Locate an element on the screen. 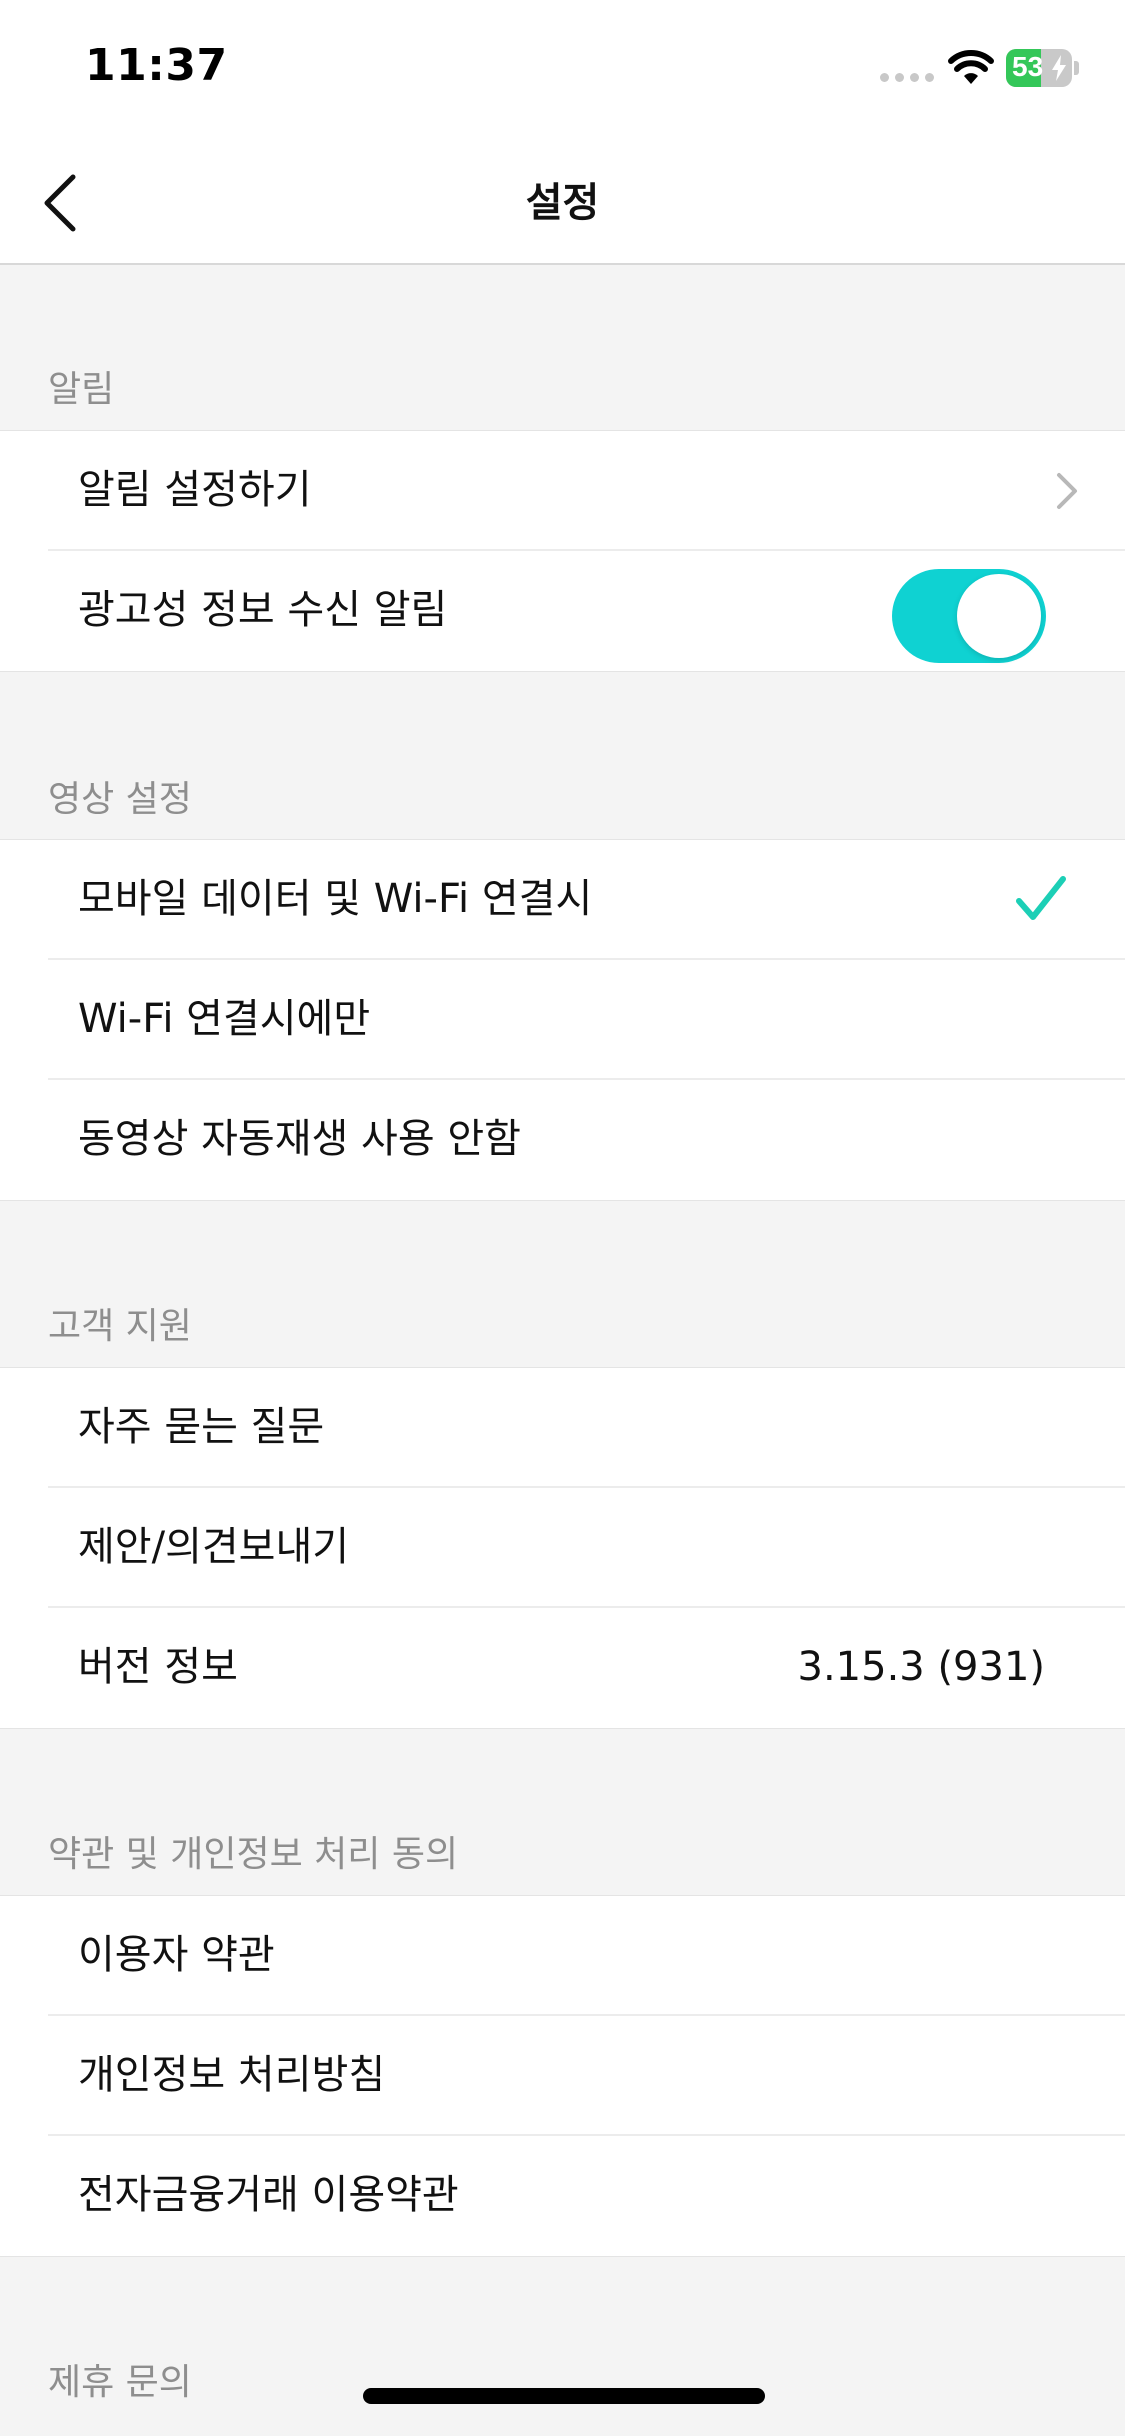 Image resolution: width=1125 pixels, height=2436 pixels. wifi-icon is located at coordinates (971, 67).